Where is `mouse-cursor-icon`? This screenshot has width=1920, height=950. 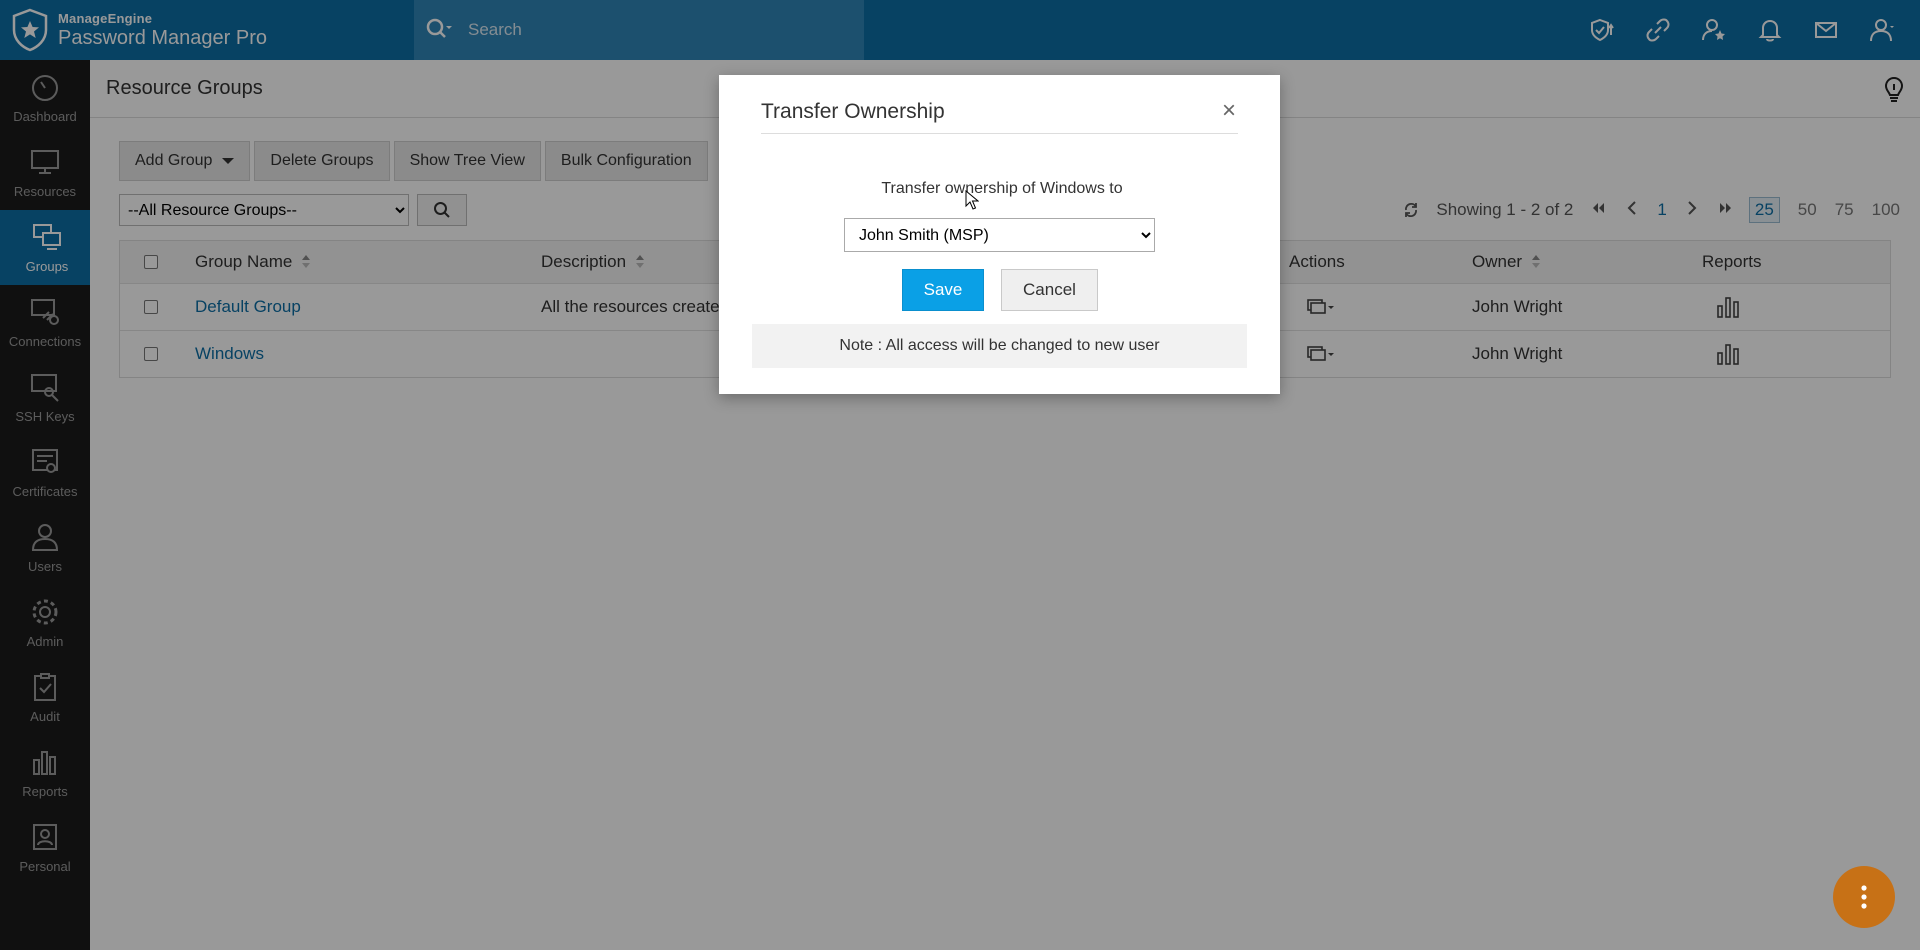
mouse-cursor-icon is located at coordinates (972, 200).